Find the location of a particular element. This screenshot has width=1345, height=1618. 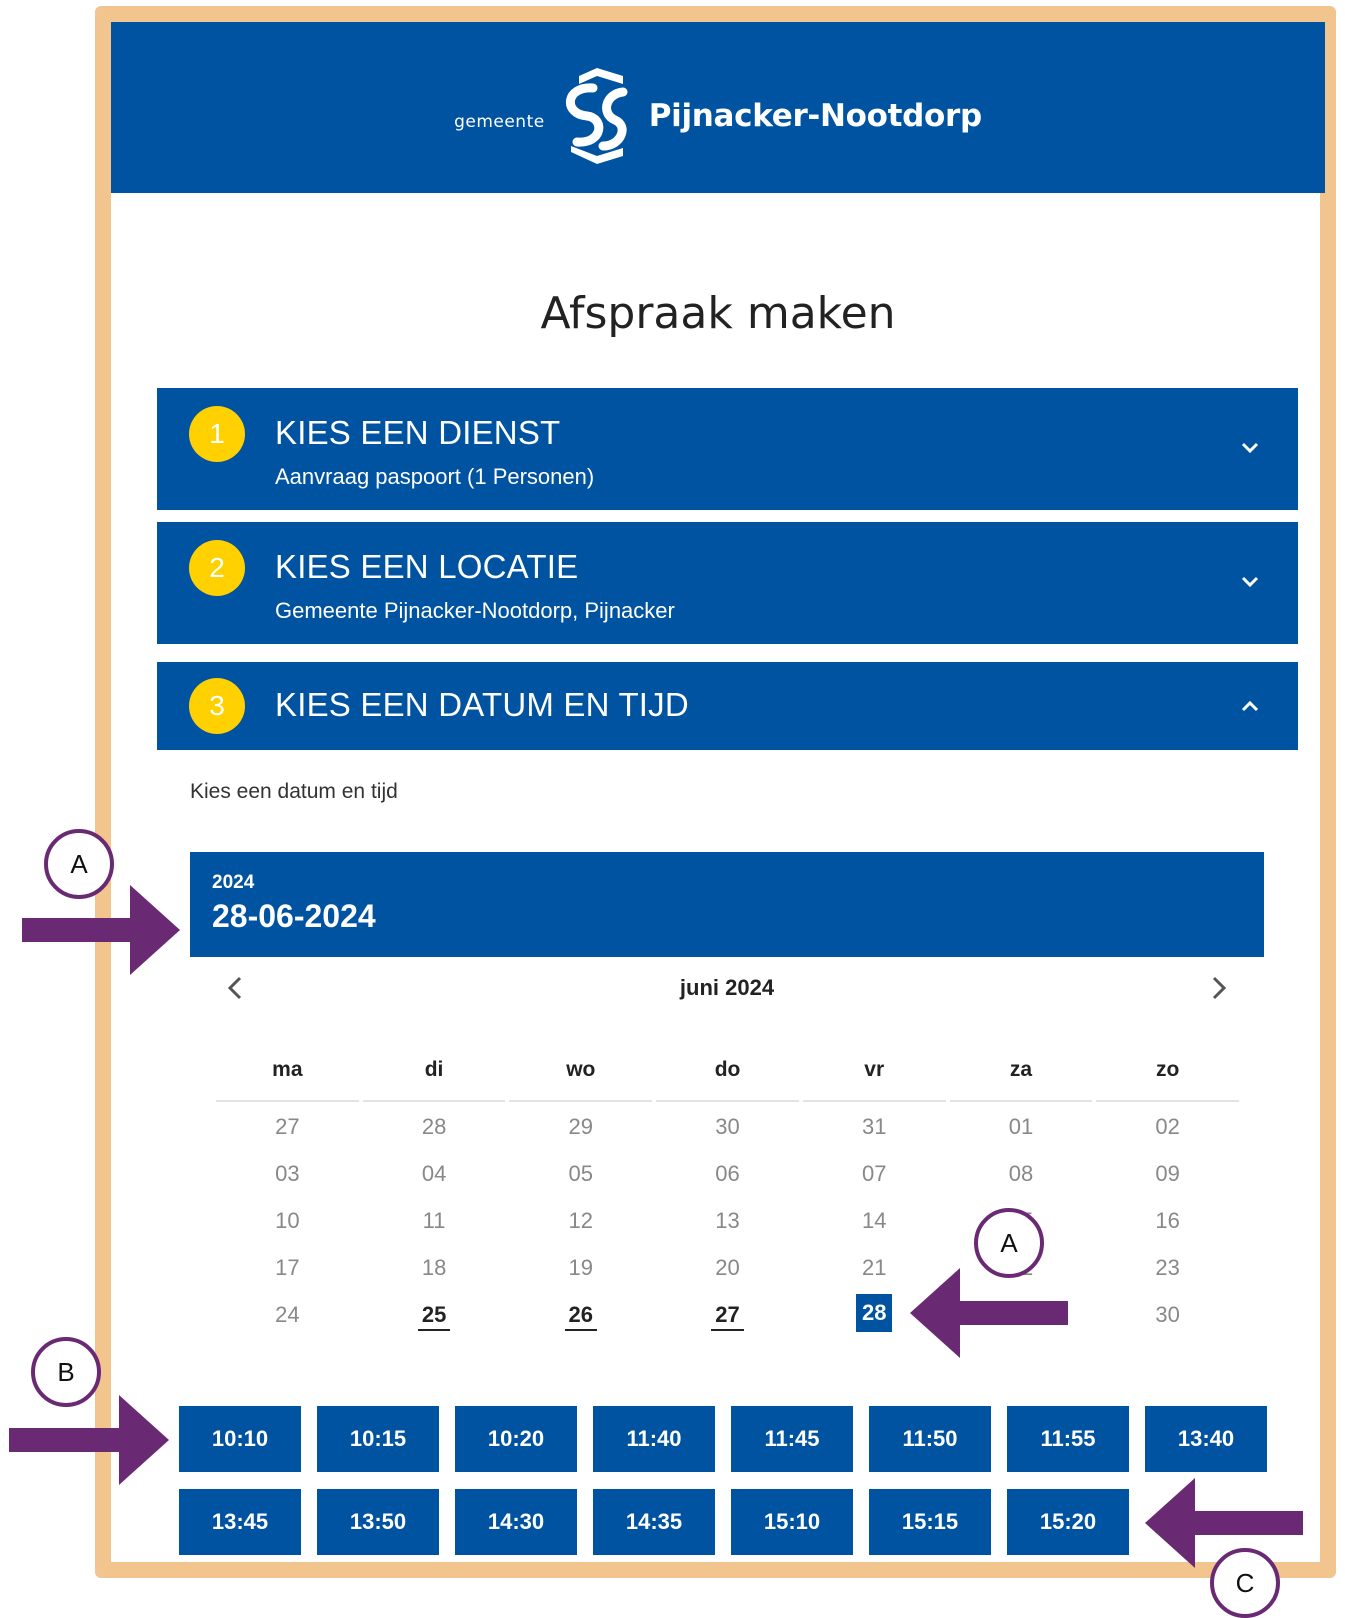

time-slot-button: 14:30 is located at coordinates (516, 1522).